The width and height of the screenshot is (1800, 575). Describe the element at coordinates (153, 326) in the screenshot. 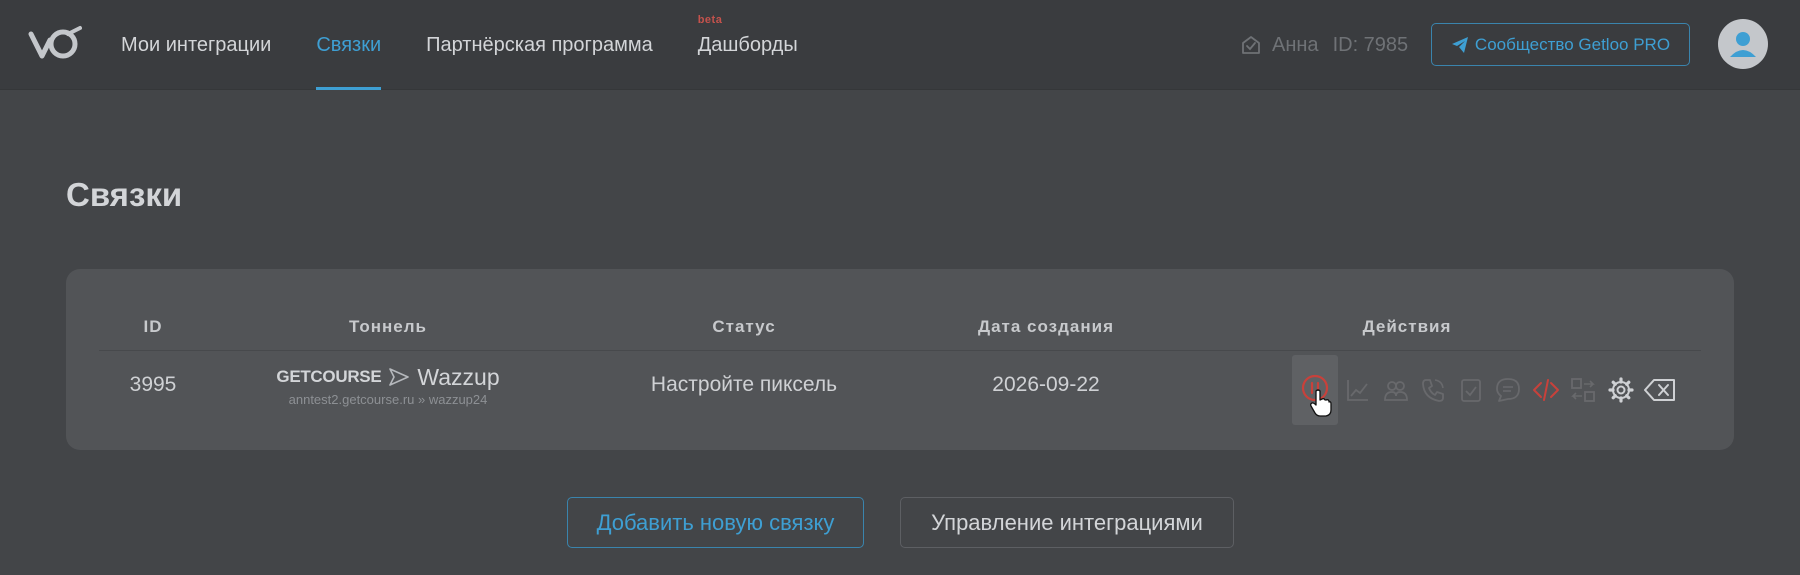

I see `column-header-id: ID` at that location.